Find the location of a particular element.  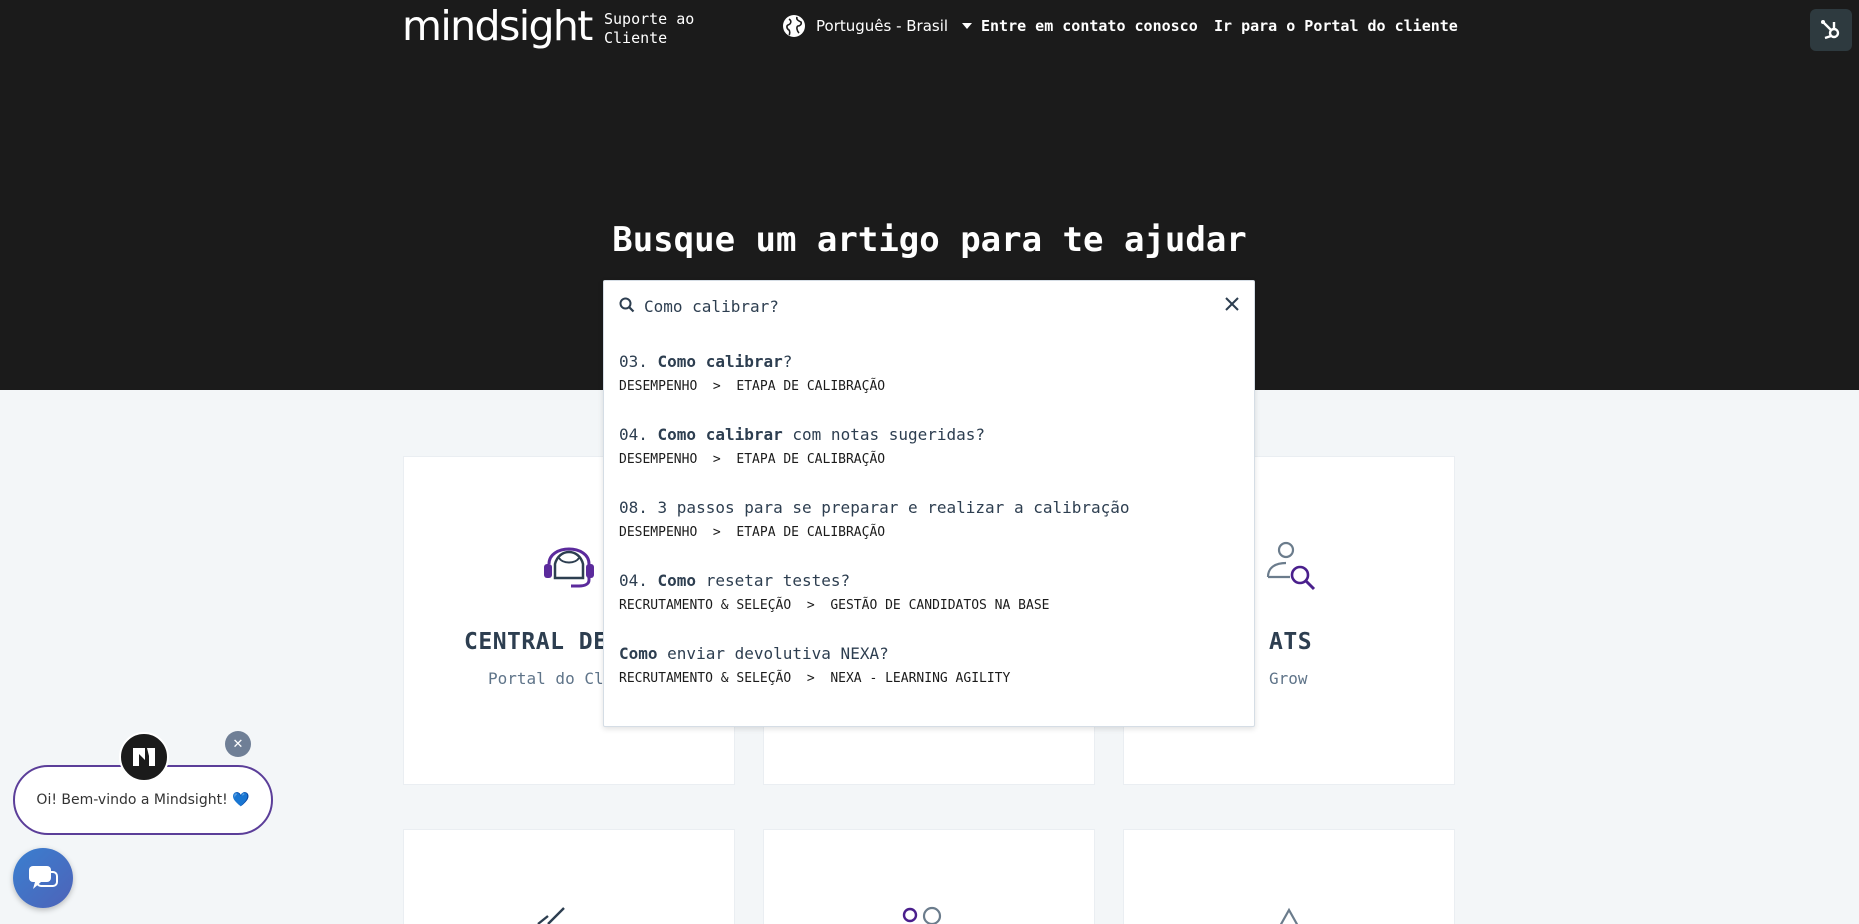

chat-avatar is located at coordinates (144, 757).